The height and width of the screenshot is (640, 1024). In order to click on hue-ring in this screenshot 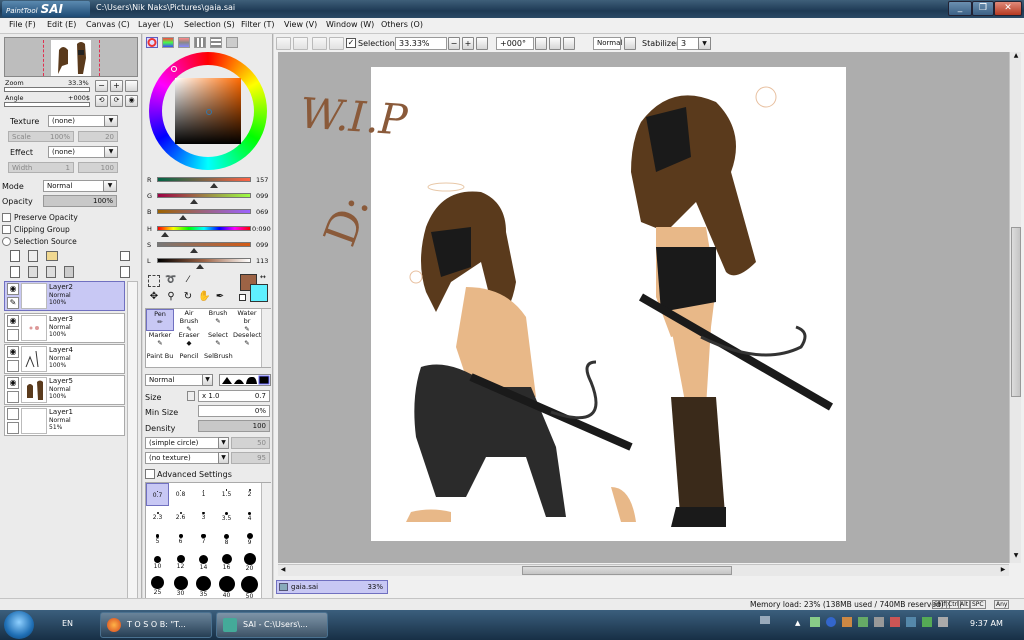, I will do `click(208, 111)`.